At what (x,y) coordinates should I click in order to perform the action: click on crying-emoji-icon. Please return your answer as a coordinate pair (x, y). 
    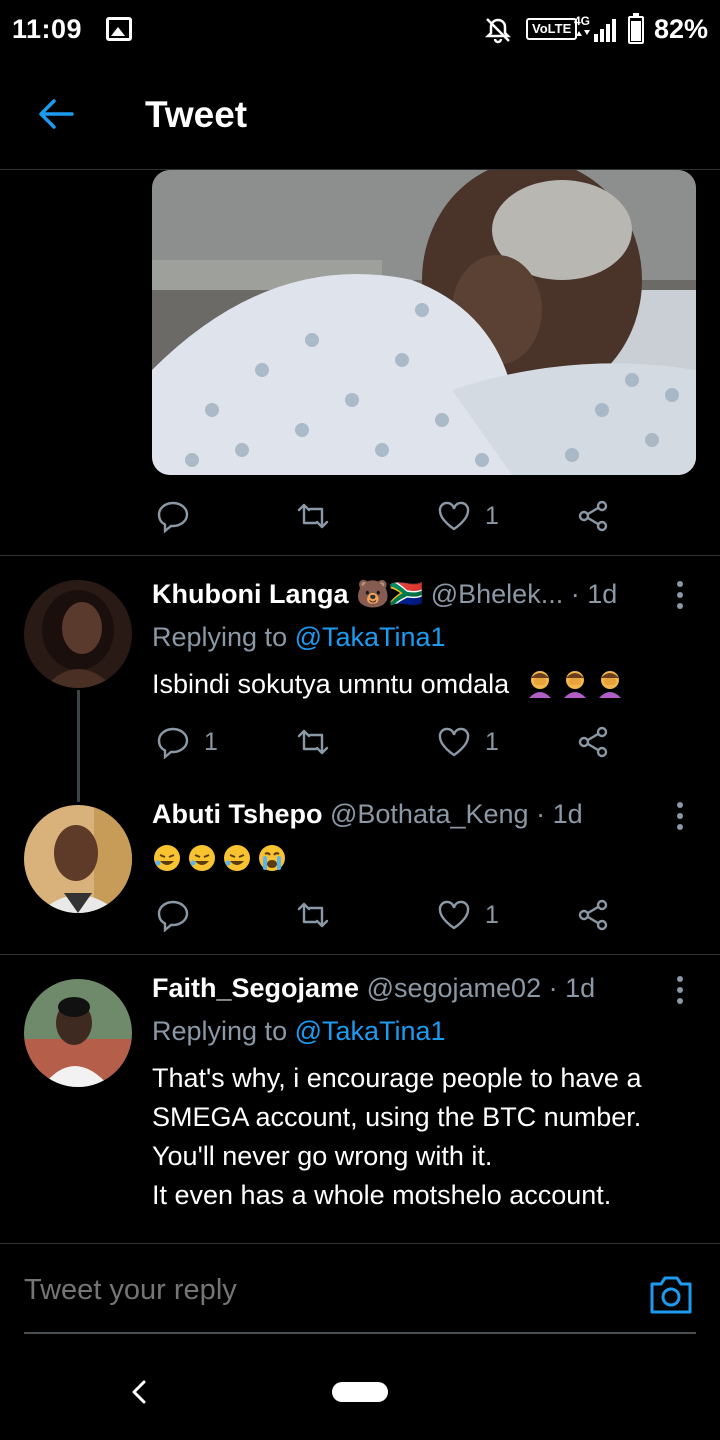
    Looking at the image, I should click on (272, 858).